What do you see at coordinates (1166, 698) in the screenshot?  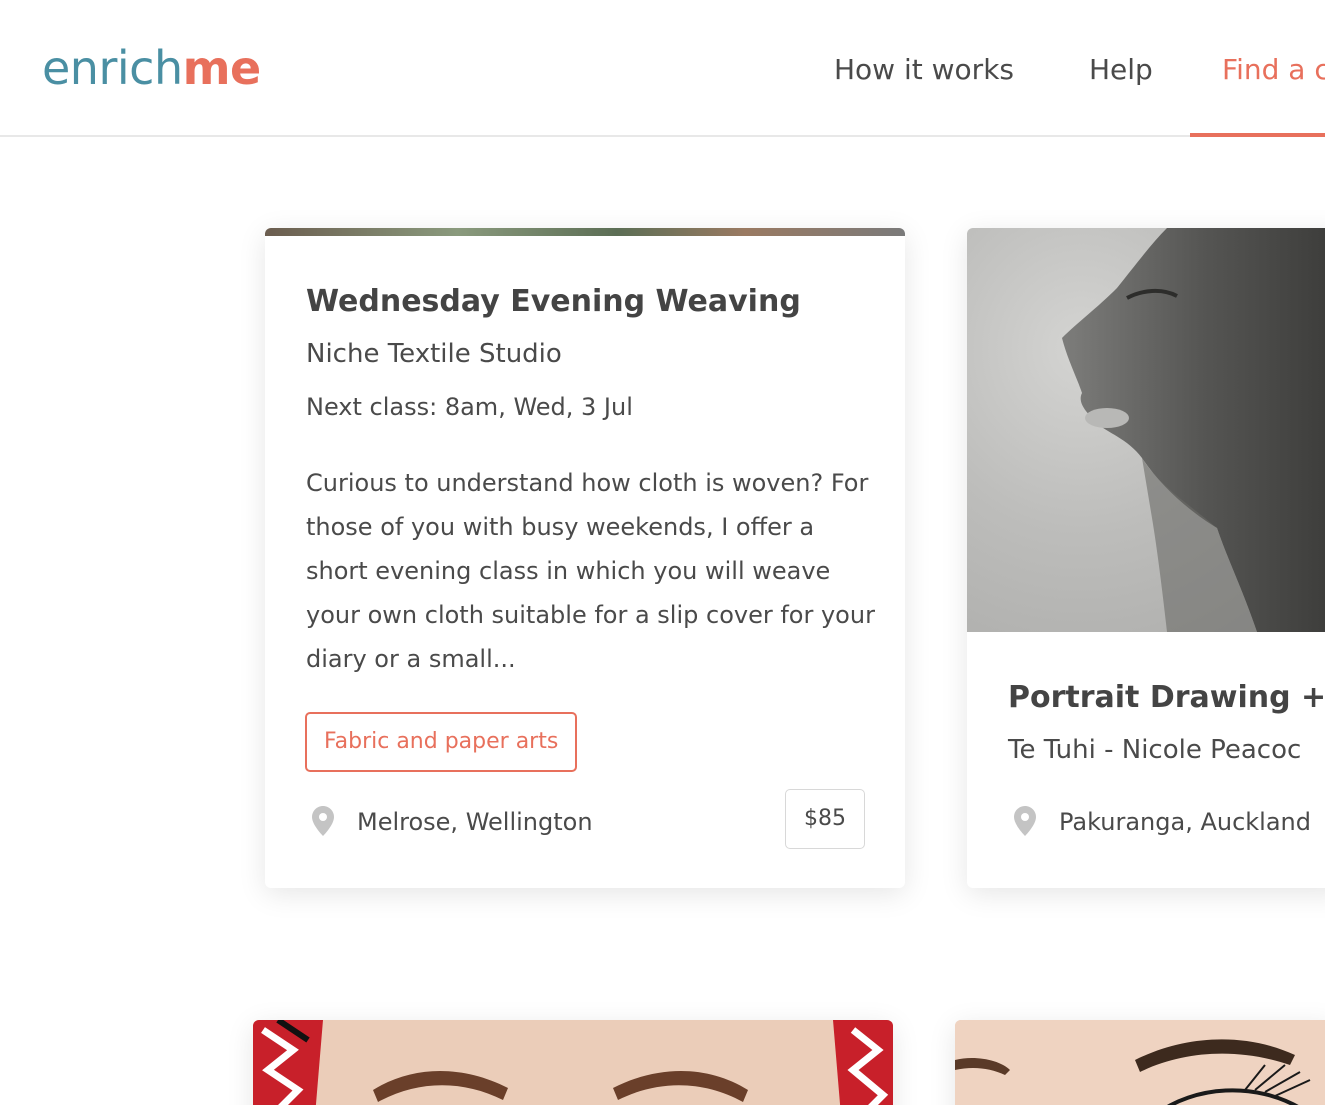 I see `class-title: Portrait Drawing + I` at bounding box center [1166, 698].